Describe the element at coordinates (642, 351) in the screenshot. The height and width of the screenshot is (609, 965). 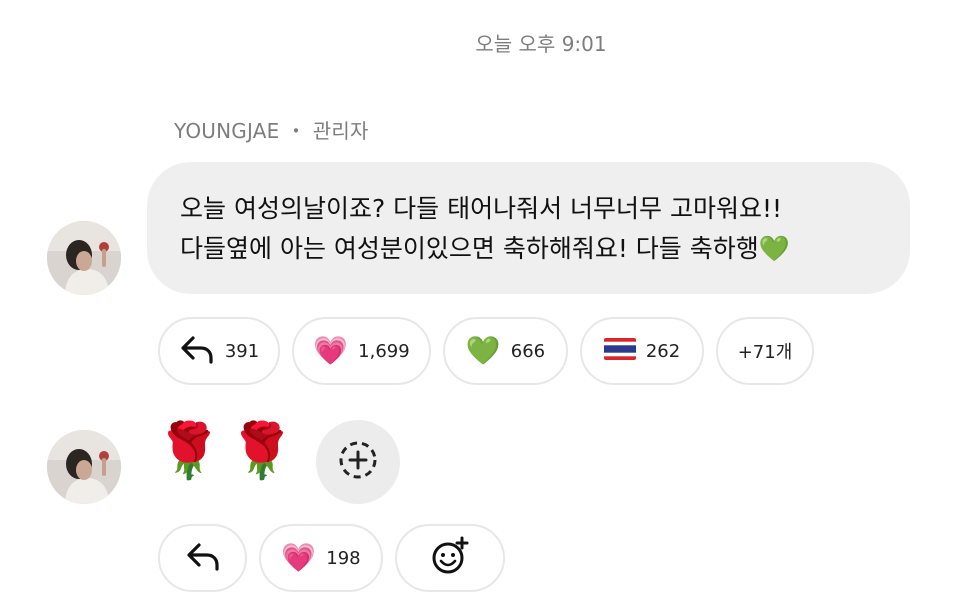
I see `thailand-flag-reaction-chip: 262` at that location.